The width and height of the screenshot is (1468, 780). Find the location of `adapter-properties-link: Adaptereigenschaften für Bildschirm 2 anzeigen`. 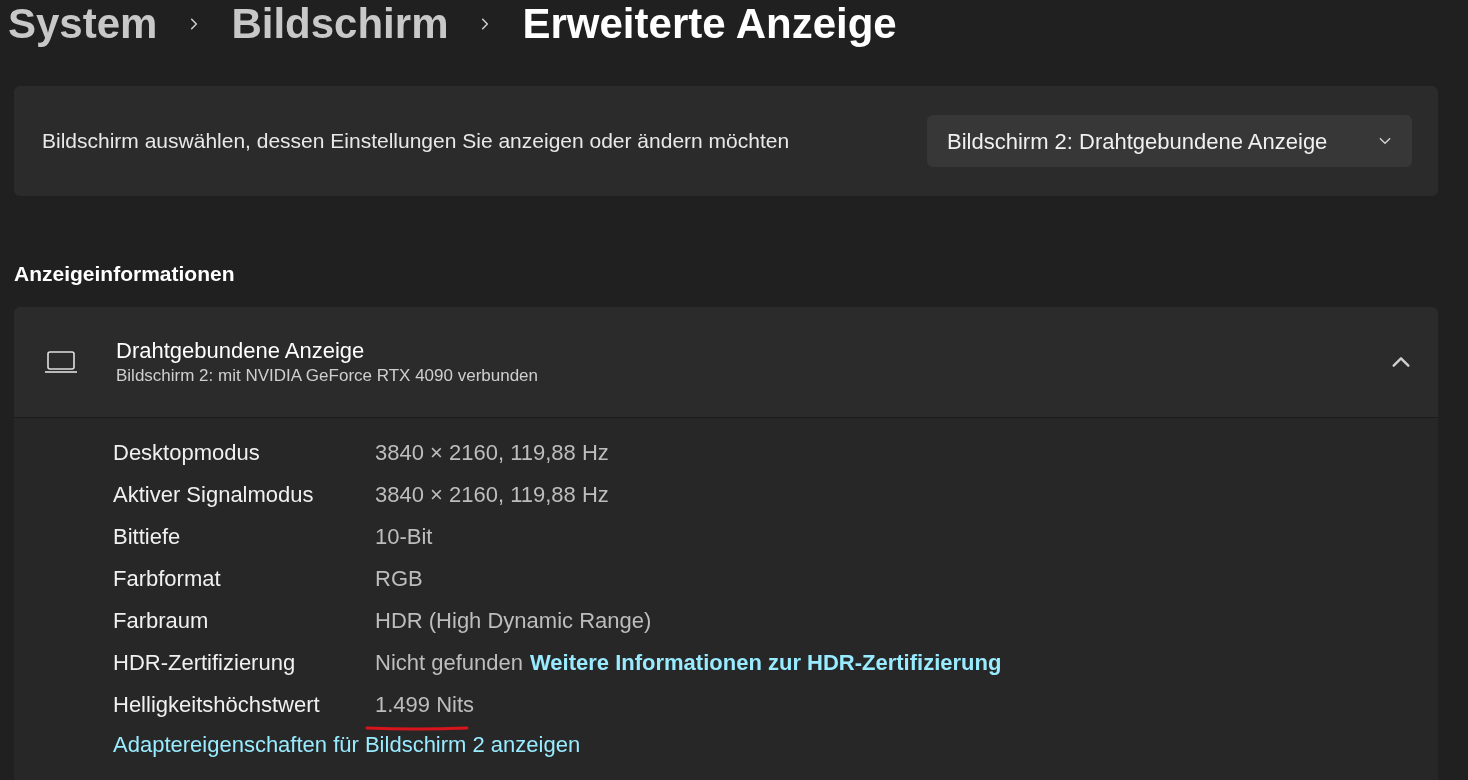

adapter-properties-link: Adaptereigenschaften für Bildschirm 2 anzeigen is located at coordinates (347, 744).